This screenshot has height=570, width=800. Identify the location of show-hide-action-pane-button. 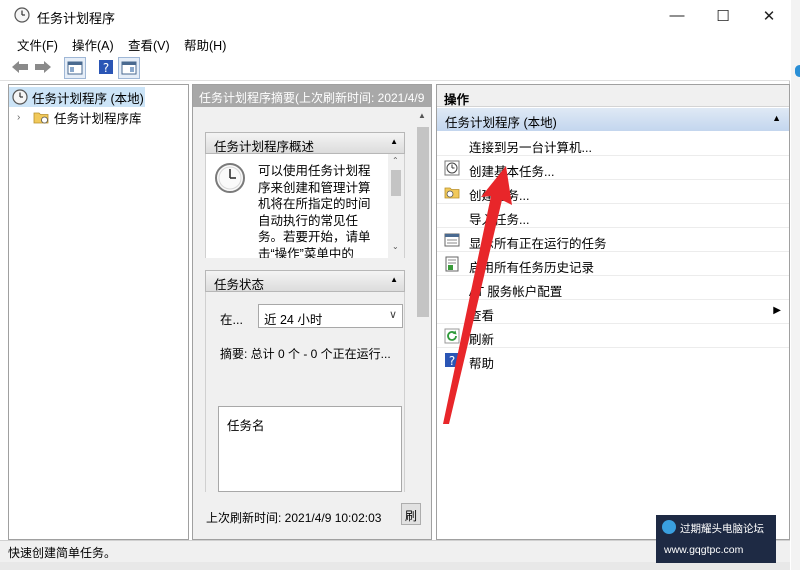
(129, 68).